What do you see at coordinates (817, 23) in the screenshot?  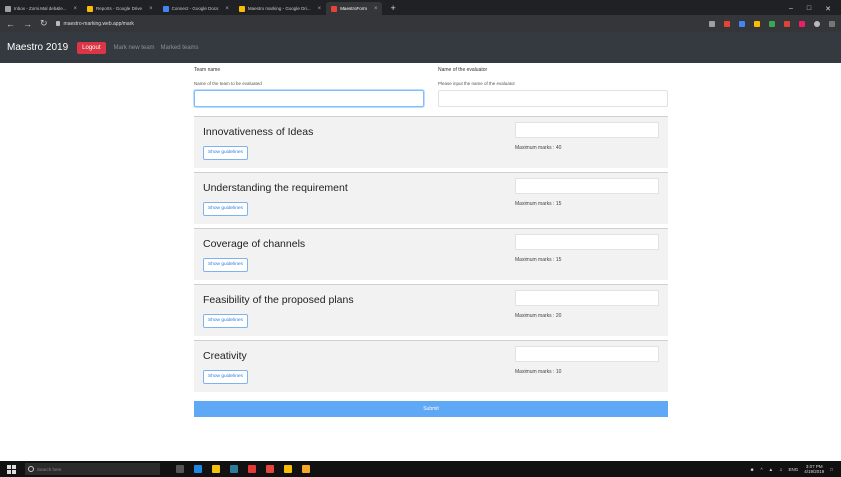 I see `profile-avatar-icon` at bounding box center [817, 23].